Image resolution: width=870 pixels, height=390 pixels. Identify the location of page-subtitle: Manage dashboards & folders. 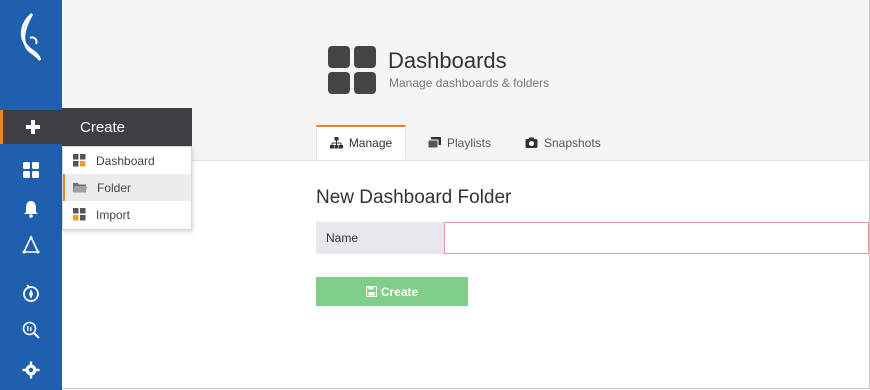
(469, 83).